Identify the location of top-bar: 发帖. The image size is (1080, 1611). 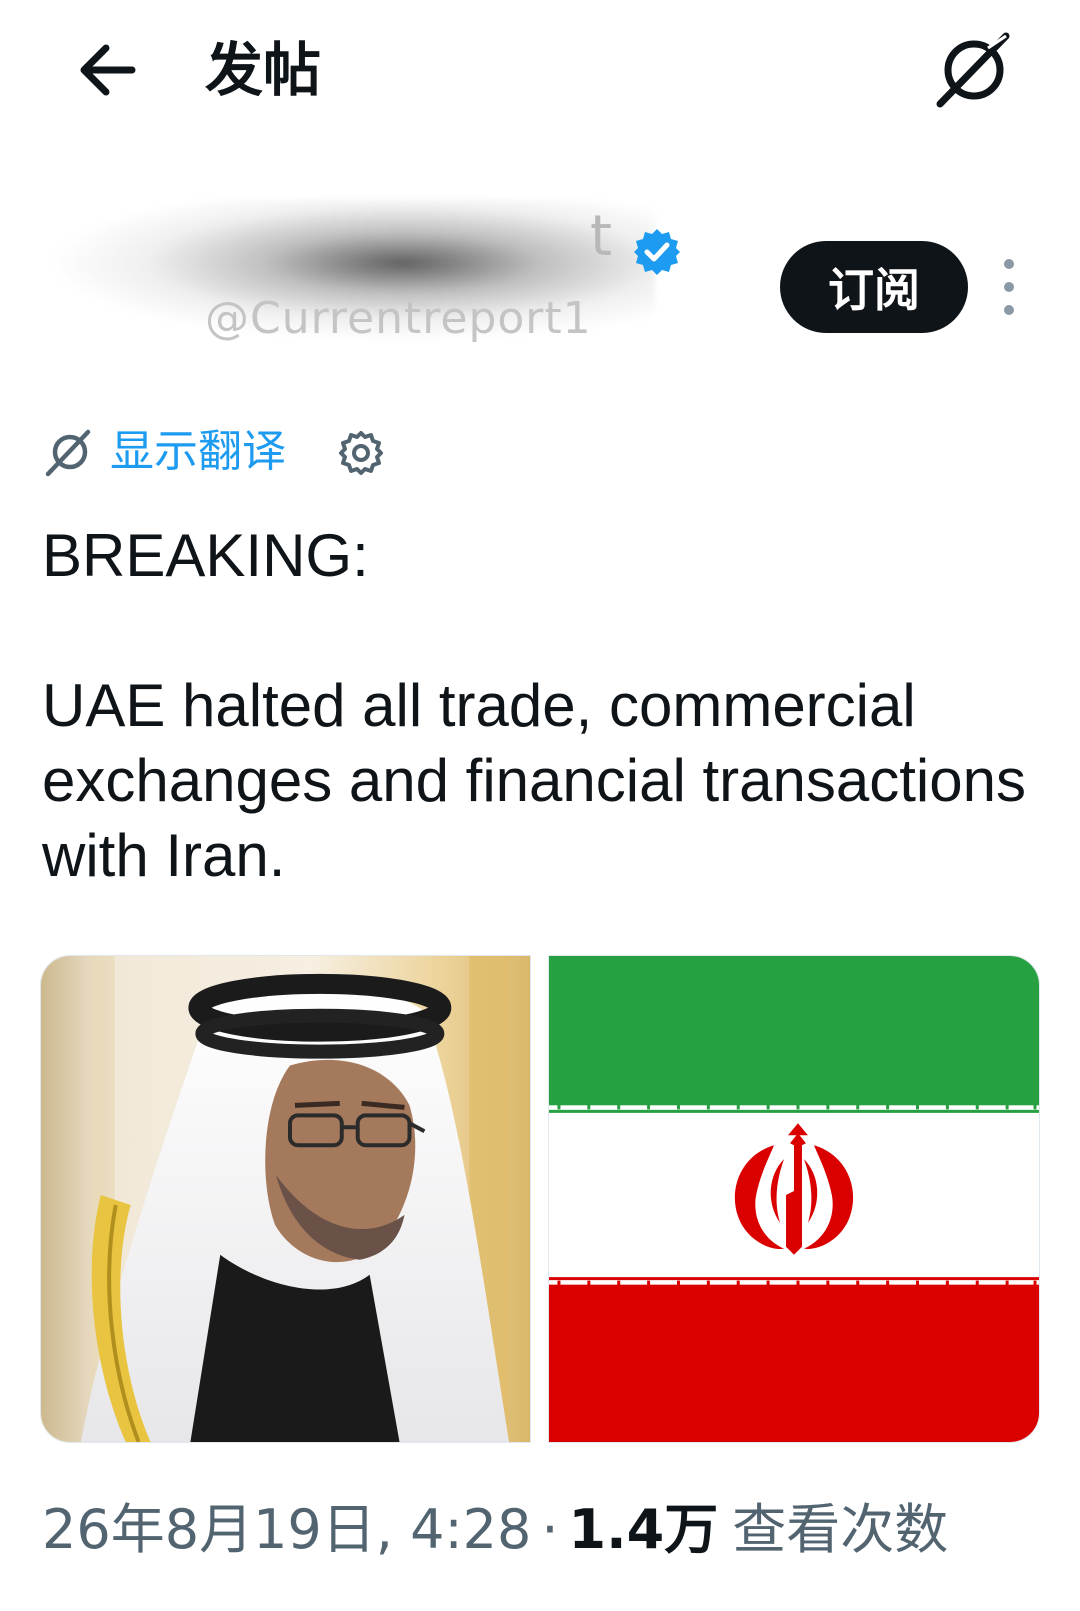
(540, 70).